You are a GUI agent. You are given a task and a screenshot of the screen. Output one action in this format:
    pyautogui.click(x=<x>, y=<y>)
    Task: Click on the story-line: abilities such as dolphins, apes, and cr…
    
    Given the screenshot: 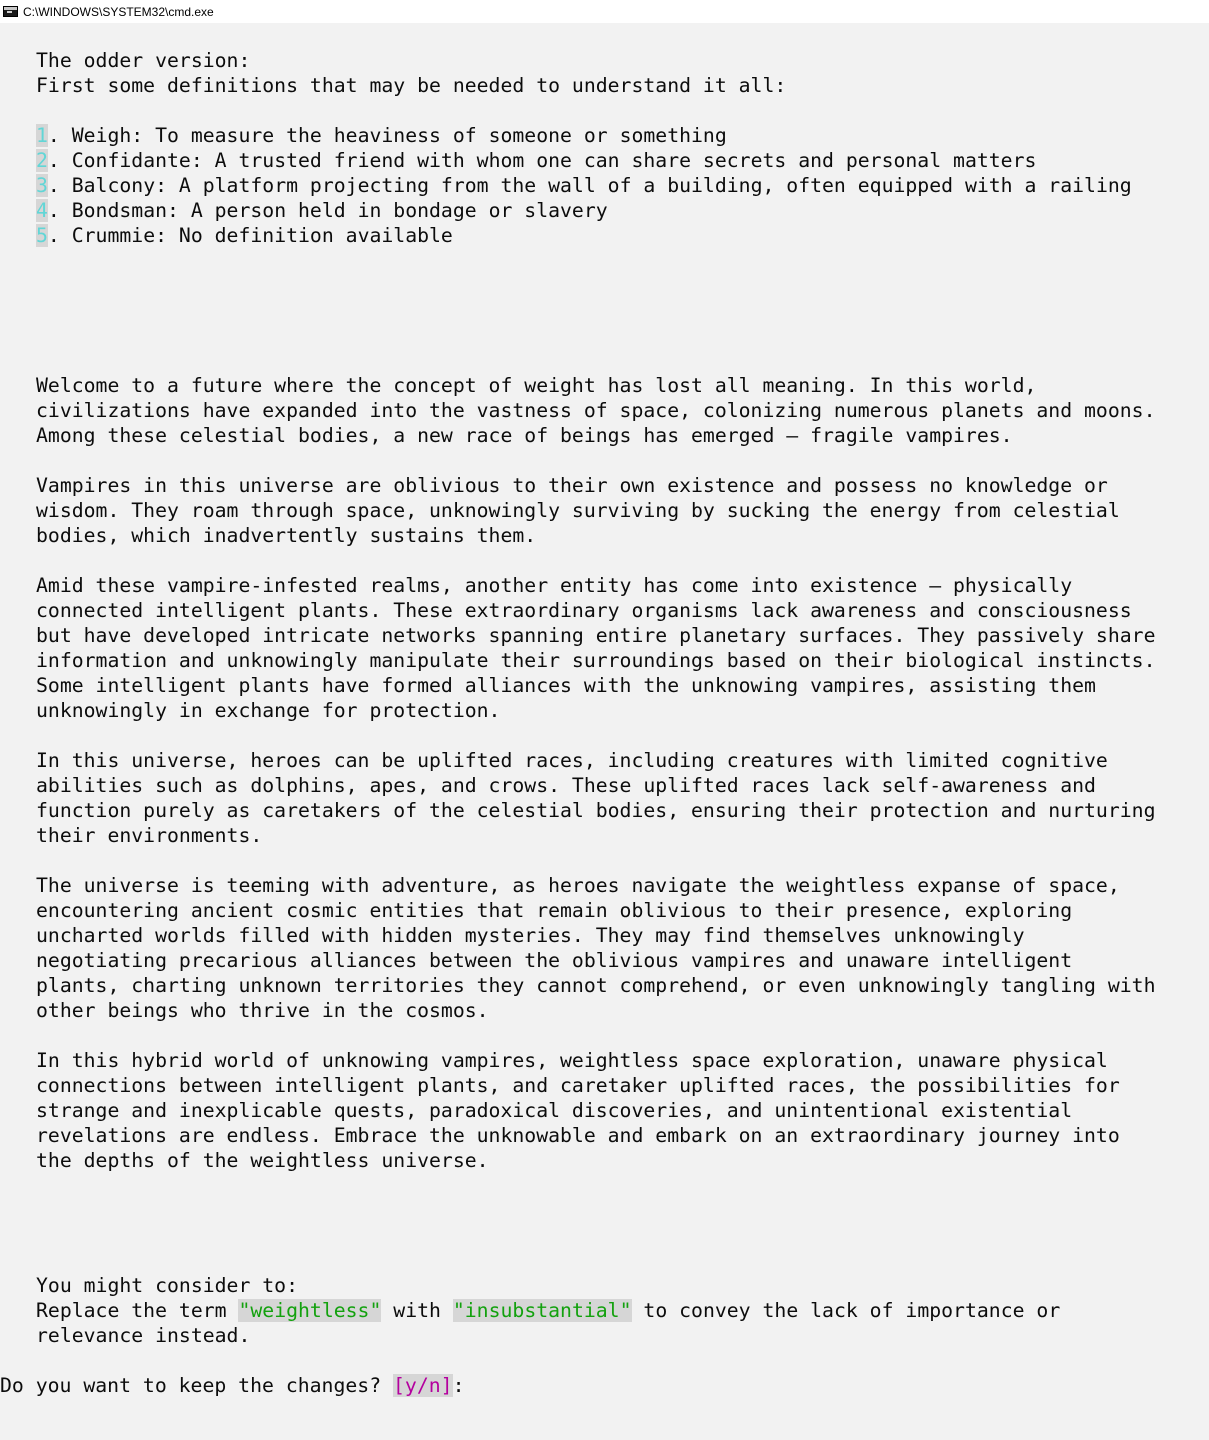 What is the action you would take?
    pyautogui.click(x=566, y=785)
    